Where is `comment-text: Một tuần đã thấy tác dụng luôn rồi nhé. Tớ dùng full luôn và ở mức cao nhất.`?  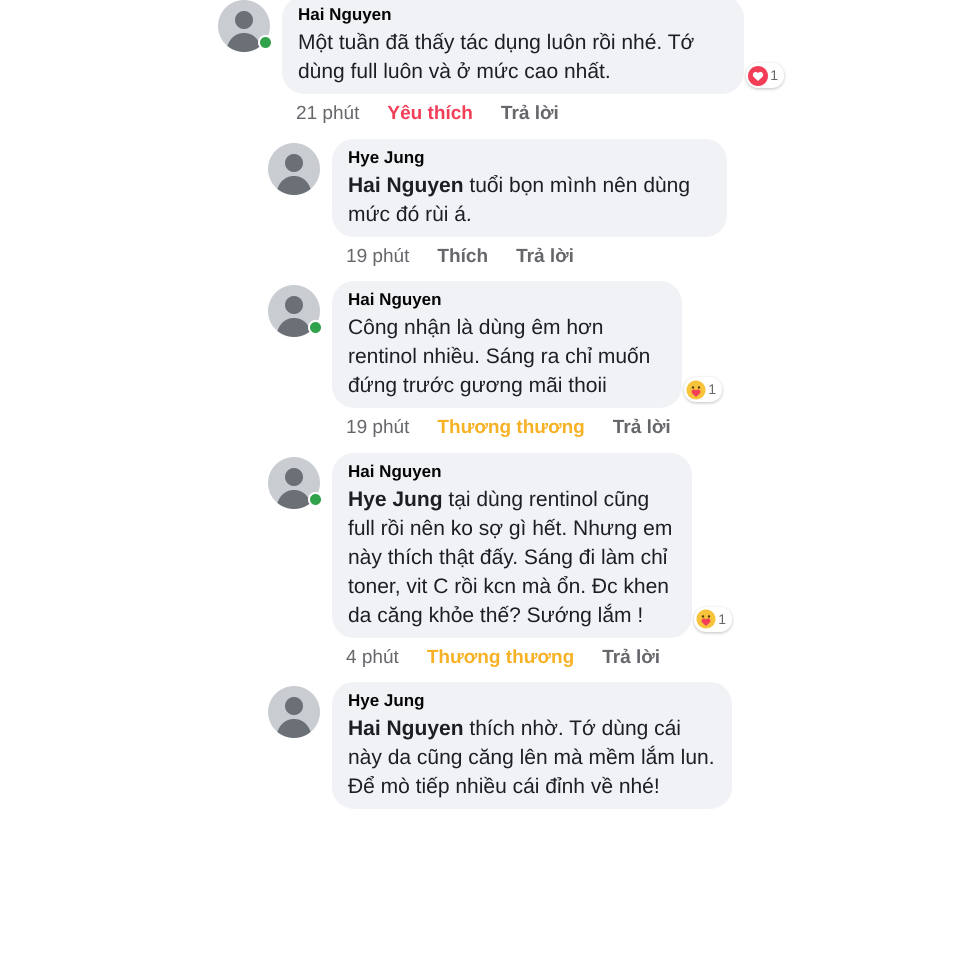 comment-text: Một tuần đã thấy tác dụng luôn rồi nhé. Tớ dùng full luôn và ở mức cao nhất. is located at coordinates (497, 57).